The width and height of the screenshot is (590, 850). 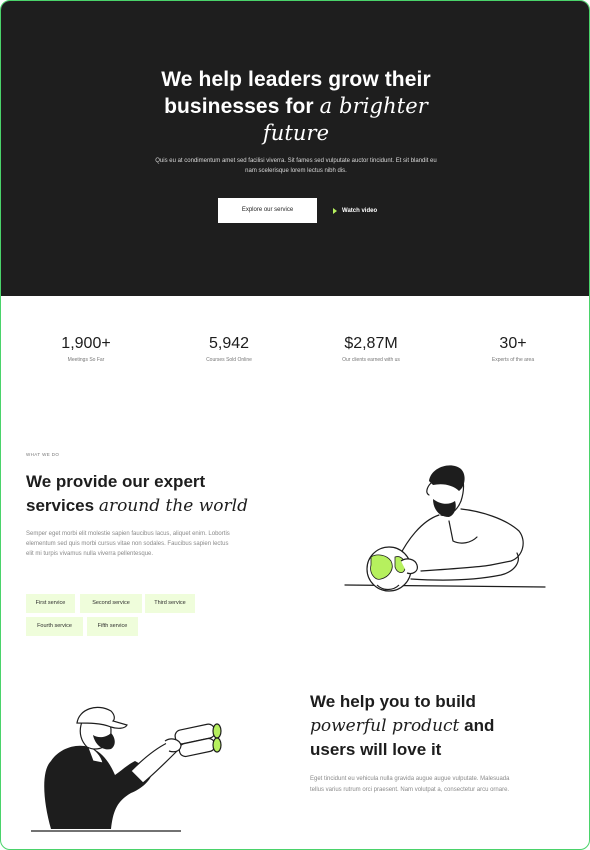 What do you see at coordinates (54, 626) in the screenshot?
I see `chip-fourth-service: Fourth service` at bounding box center [54, 626].